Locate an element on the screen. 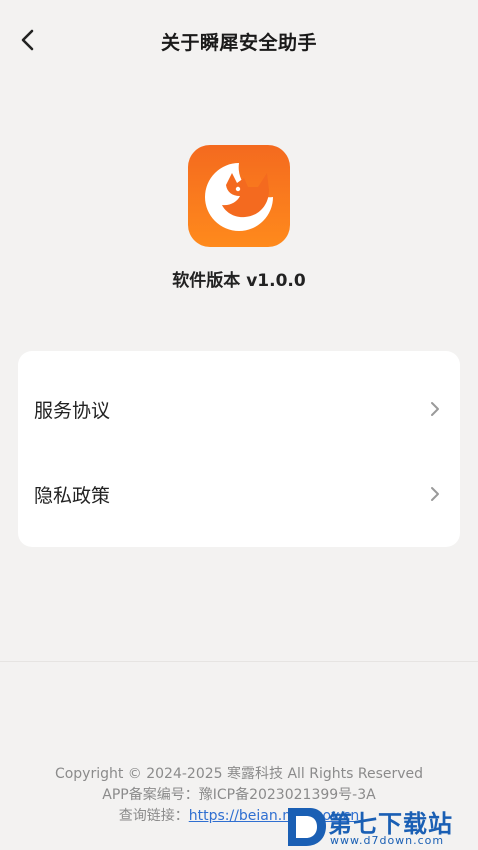 Image resolution: width=478 pixels, height=850 pixels. watermark-logo-icon is located at coordinates (307, 827).